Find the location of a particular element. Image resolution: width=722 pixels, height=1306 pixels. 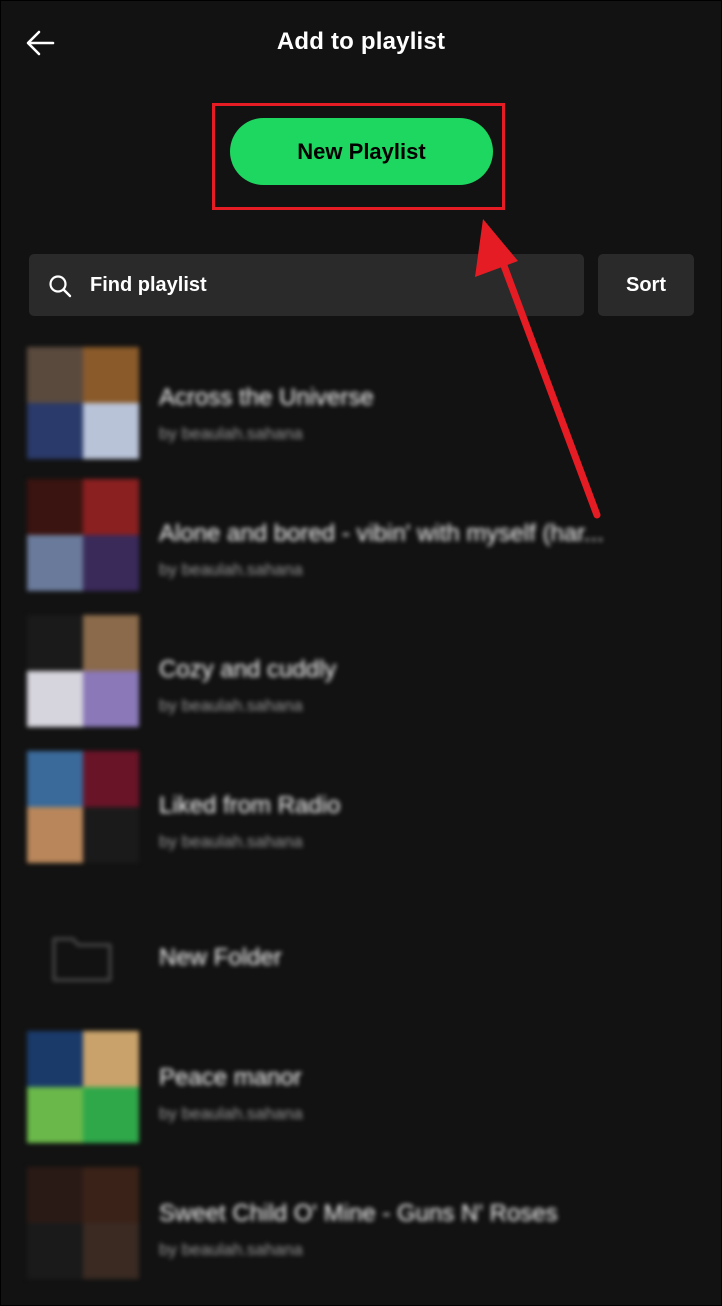

playlist-title: Across the Universe is located at coordinates (266, 397).